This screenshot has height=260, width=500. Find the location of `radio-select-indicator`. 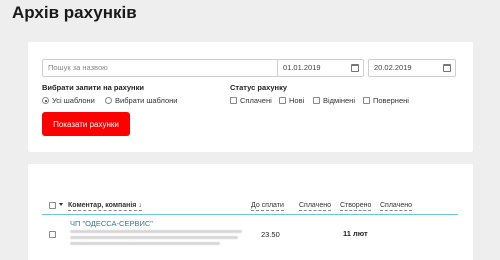

radio-select-indicator is located at coordinates (108, 100).